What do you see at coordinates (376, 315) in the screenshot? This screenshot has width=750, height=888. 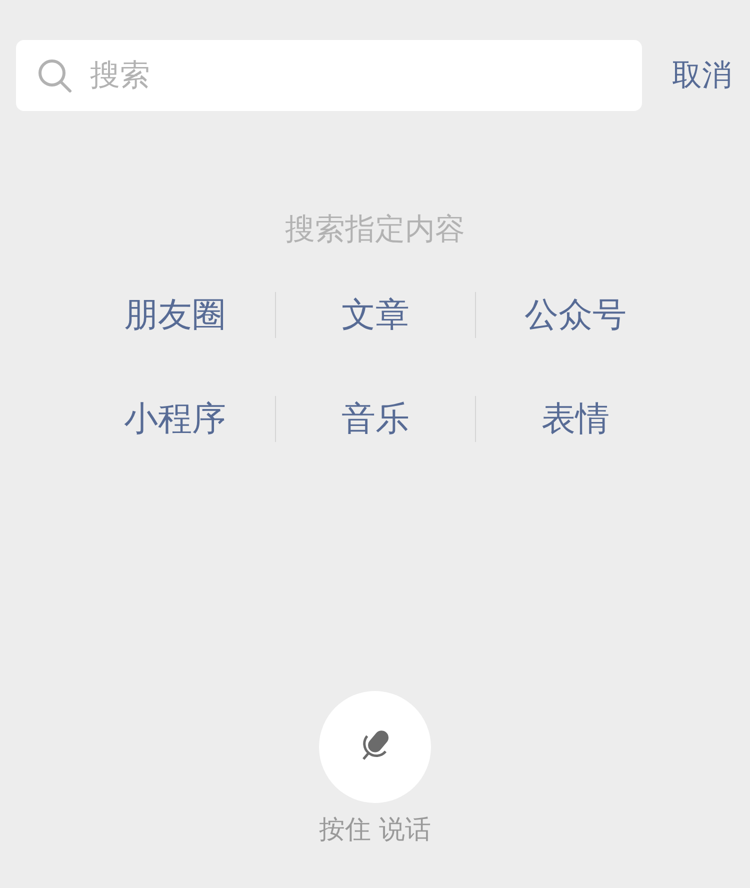 I see `category-link: 文章` at bounding box center [376, 315].